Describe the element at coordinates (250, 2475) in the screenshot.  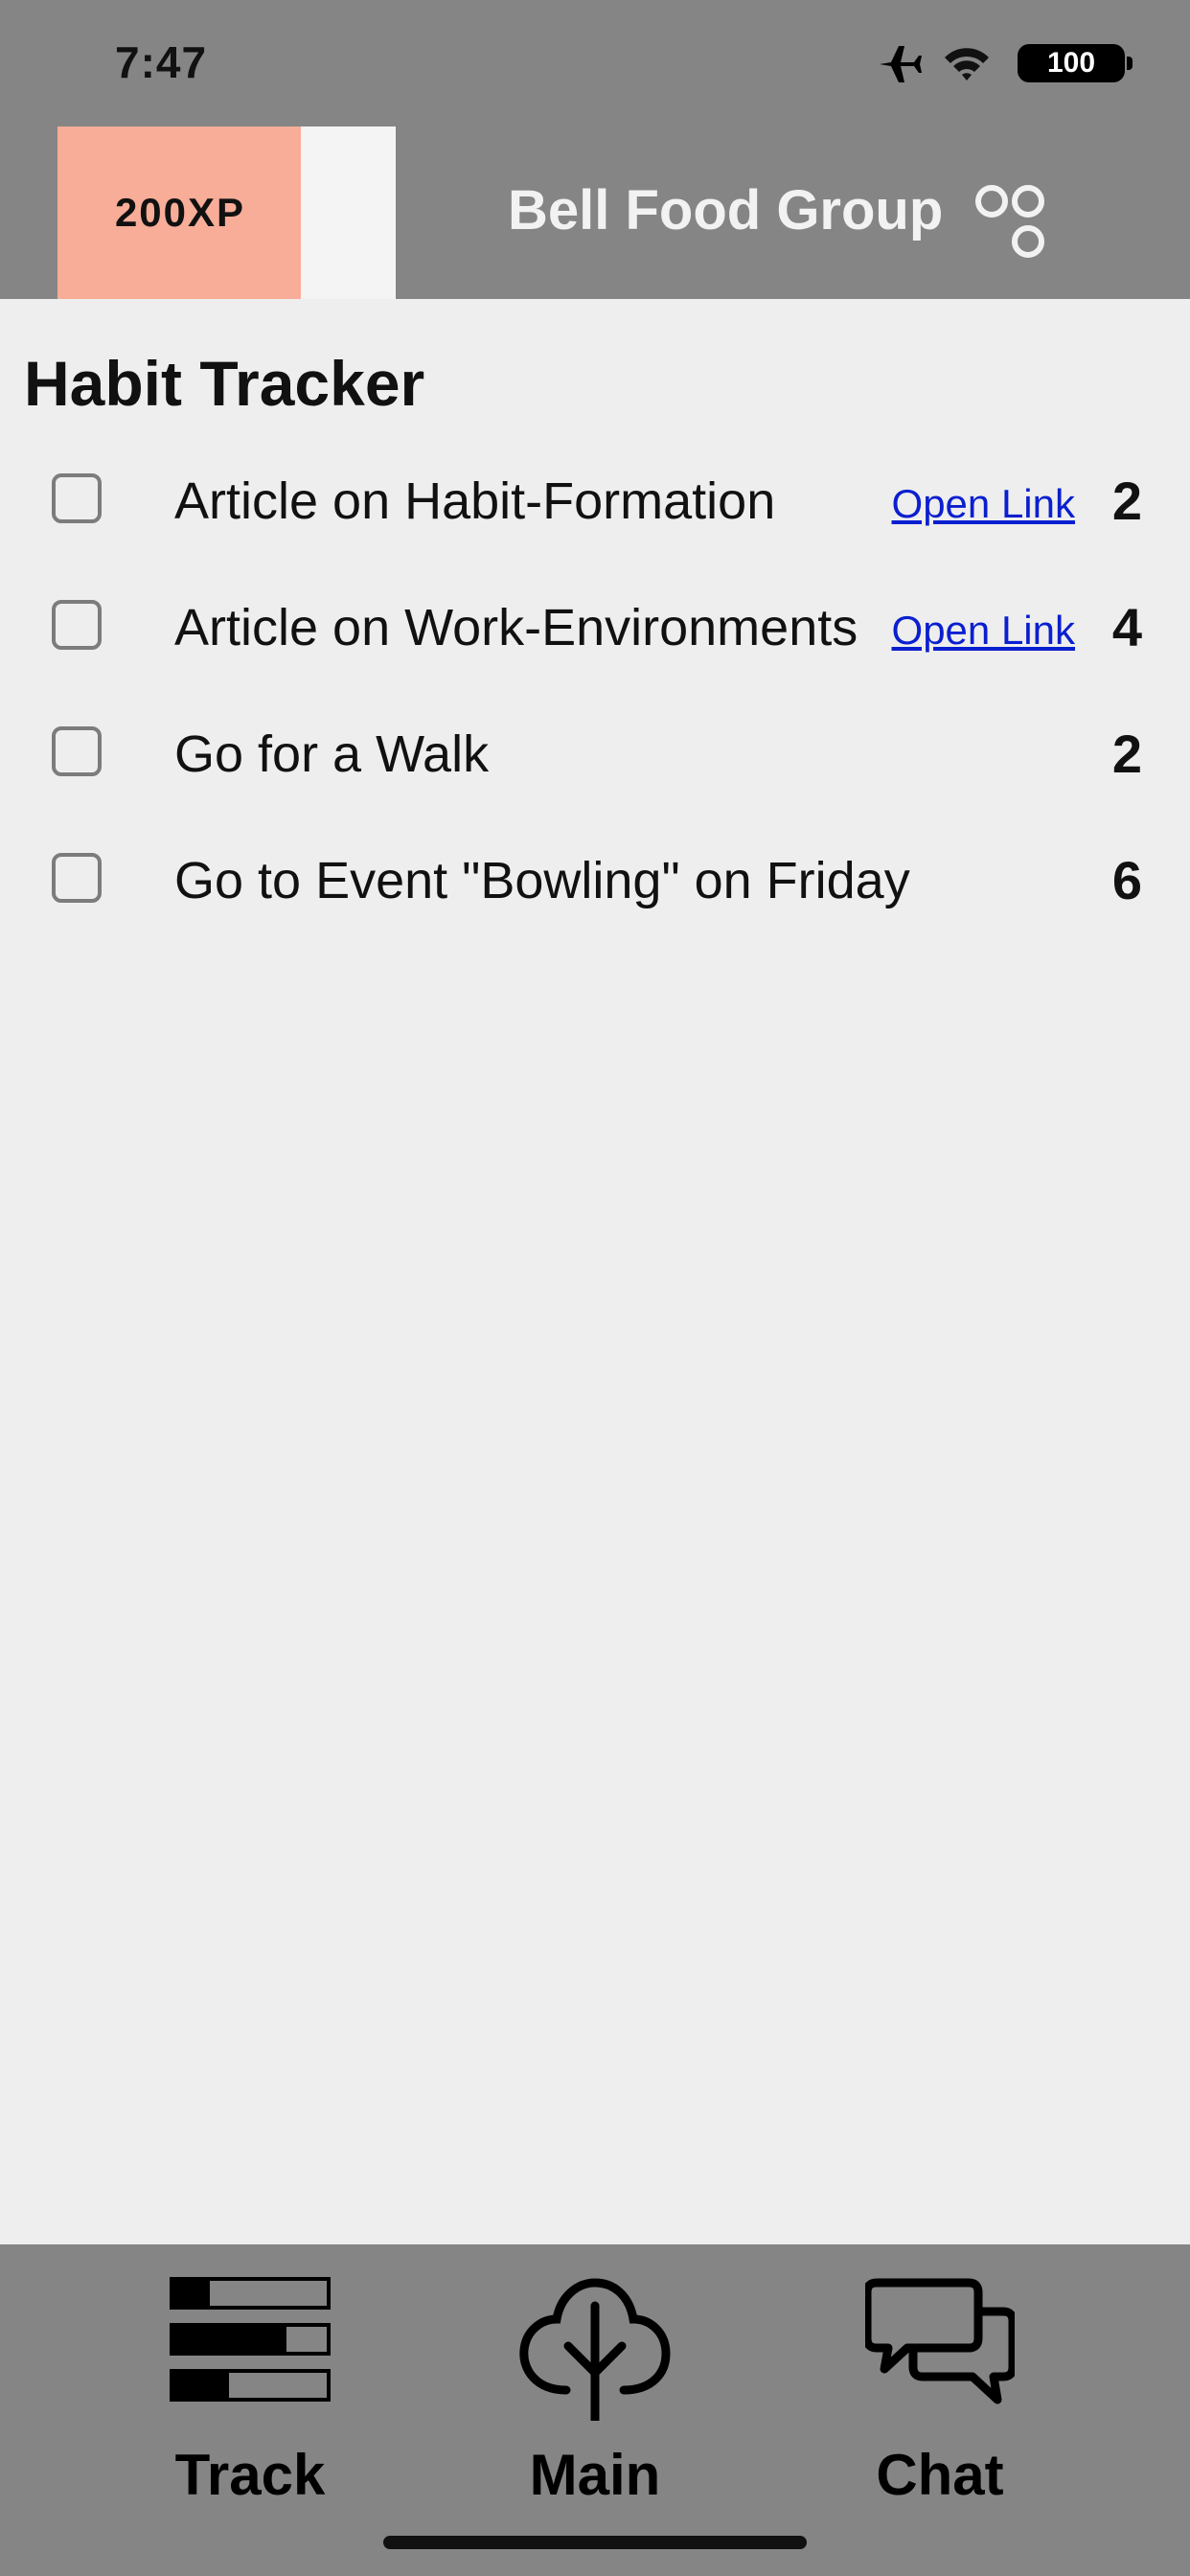
I see `nav-label-track: Track` at that location.